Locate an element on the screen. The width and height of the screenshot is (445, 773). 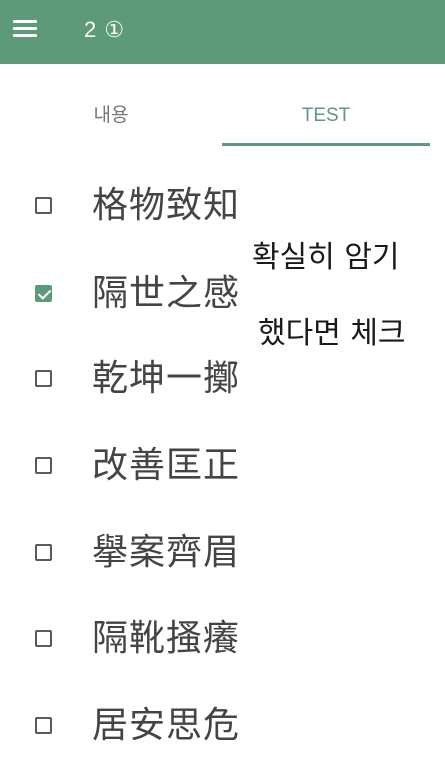
list-item: 格物致知 is located at coordinates (130, 202).